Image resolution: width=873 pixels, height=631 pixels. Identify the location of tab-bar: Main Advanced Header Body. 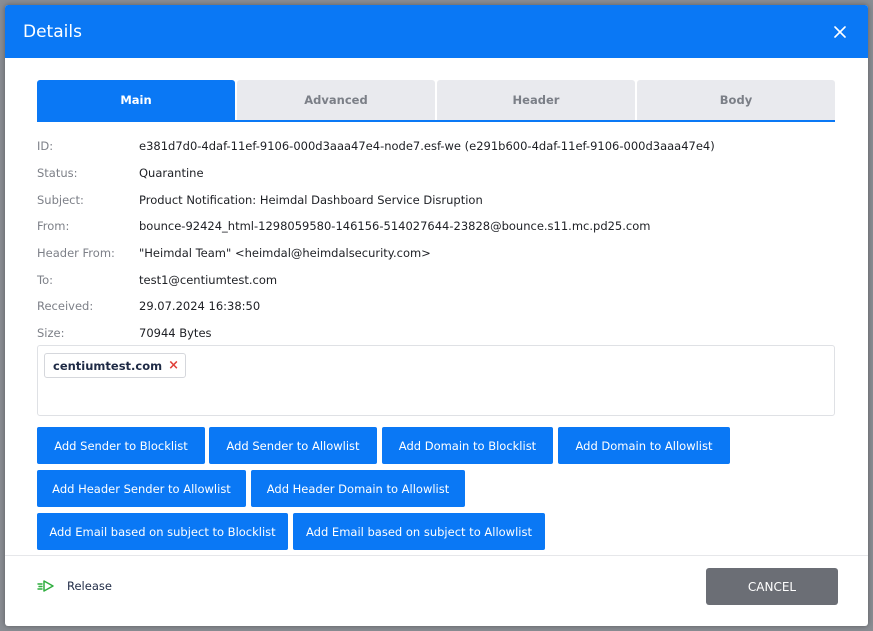
(436, 101).